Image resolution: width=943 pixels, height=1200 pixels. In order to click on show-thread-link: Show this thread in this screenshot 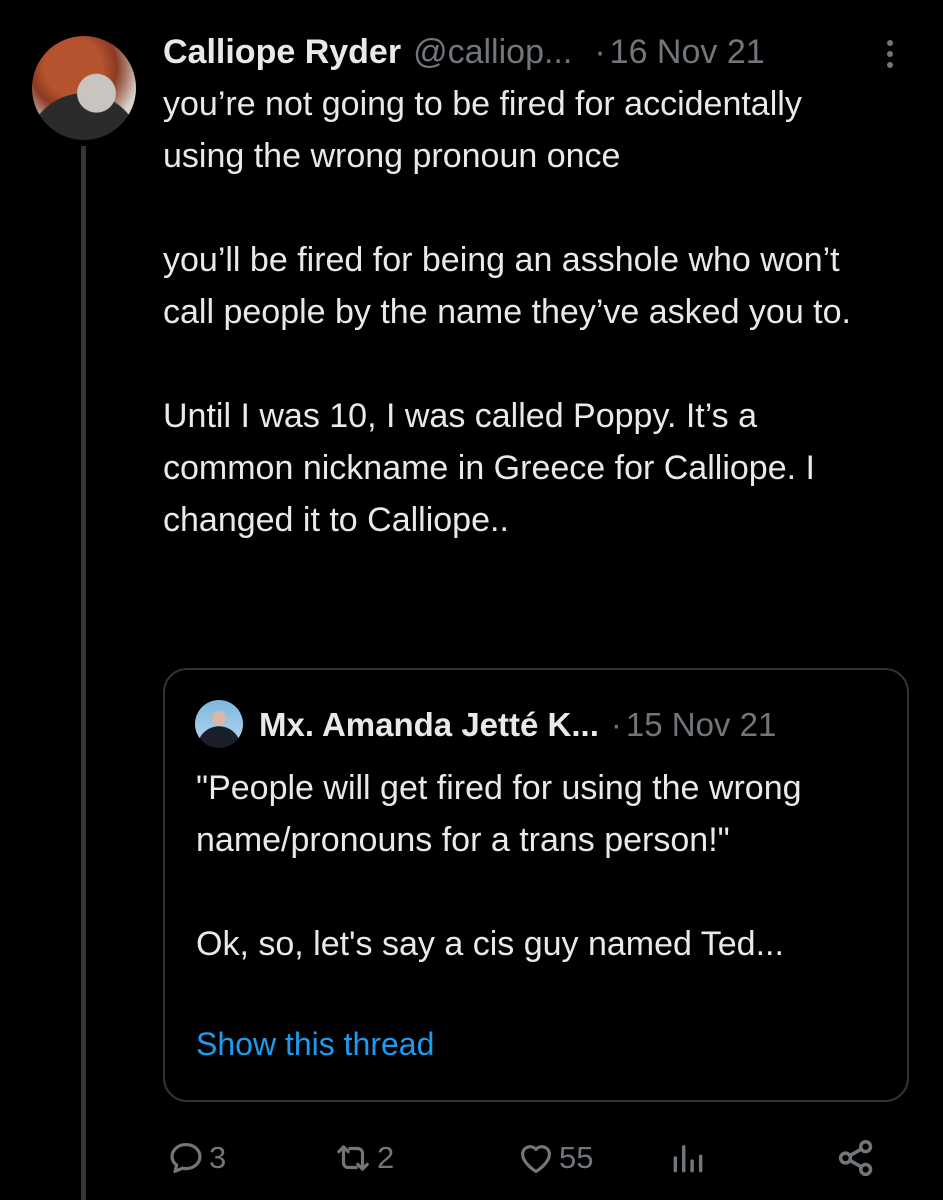, I will do `click(315, 1044)`.